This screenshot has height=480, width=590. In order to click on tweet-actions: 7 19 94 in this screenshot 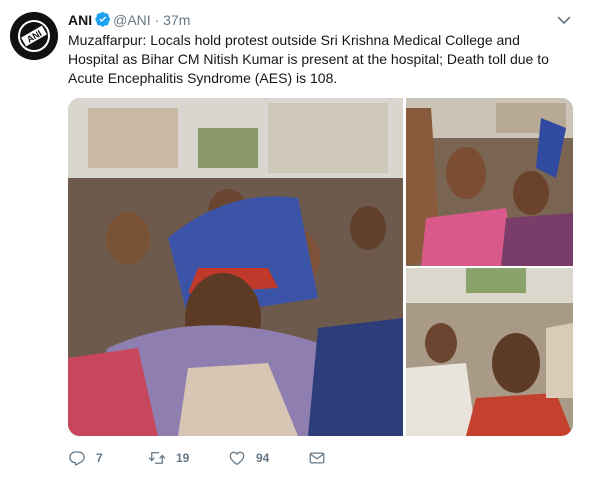, I will do `click(268, 458)`.